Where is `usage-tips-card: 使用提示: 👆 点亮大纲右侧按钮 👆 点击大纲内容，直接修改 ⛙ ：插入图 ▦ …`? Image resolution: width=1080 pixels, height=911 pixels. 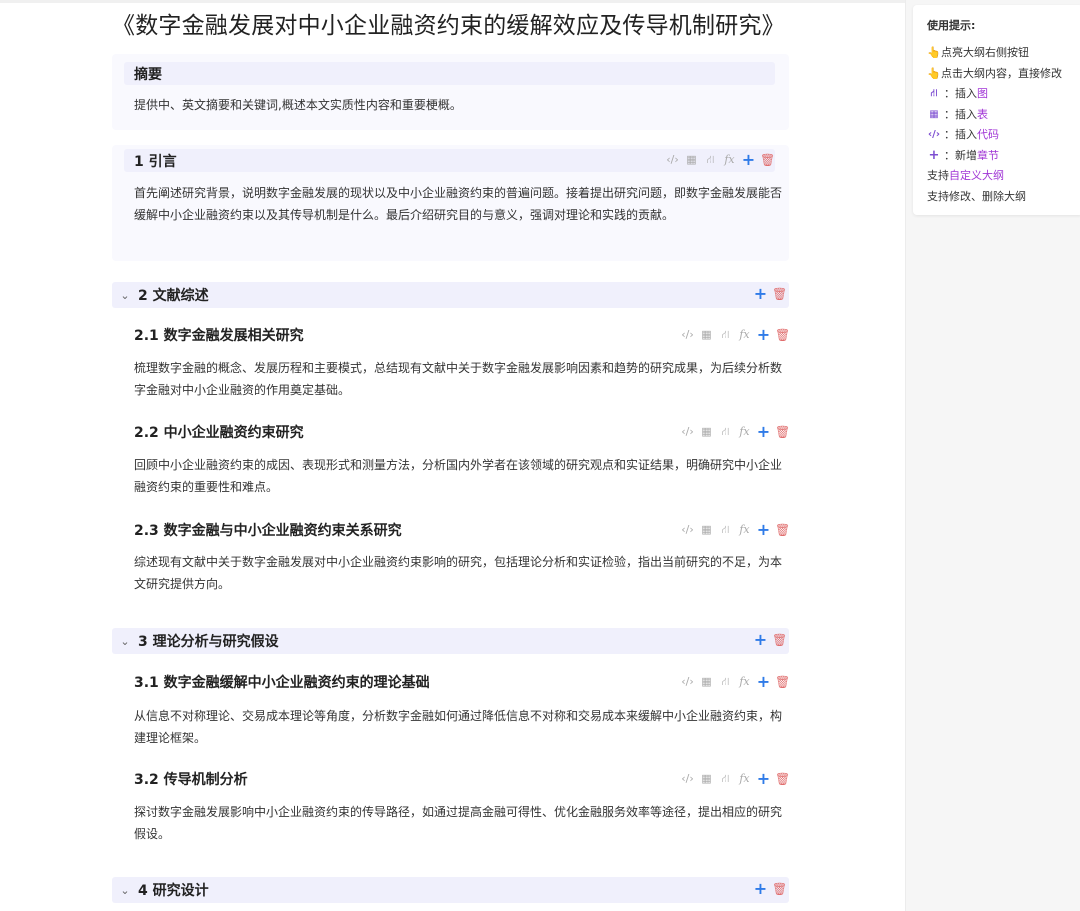 usage-tips-card: 使用提示: 👆 点亮大纲右侧按钮 👆 点击大纲内容，直接修改 ⛙ ：插入图 ▦ … is located at coordinates (996, 110).